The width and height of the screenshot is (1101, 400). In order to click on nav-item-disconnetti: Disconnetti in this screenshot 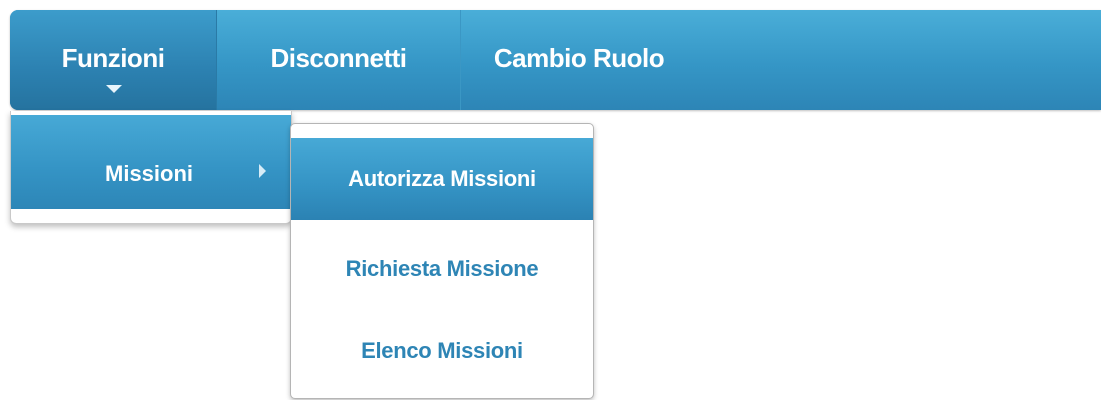, I will do `click(339, 60)`.